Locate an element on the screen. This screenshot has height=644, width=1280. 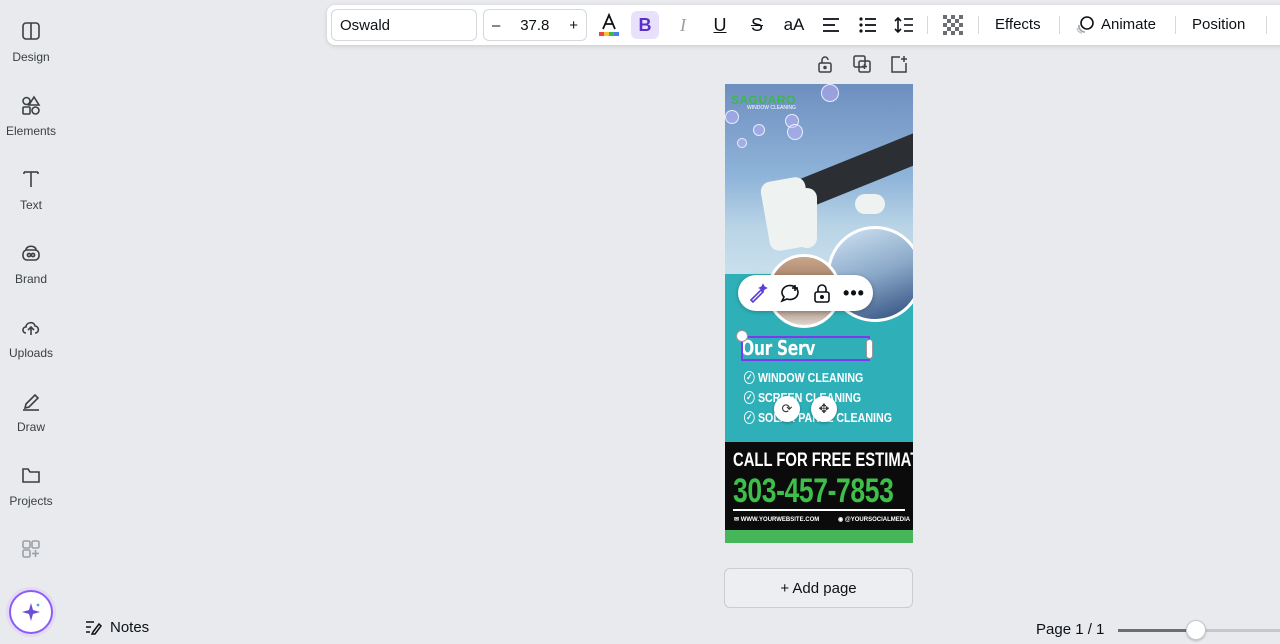
list-button is located at coordinates (868, 25).